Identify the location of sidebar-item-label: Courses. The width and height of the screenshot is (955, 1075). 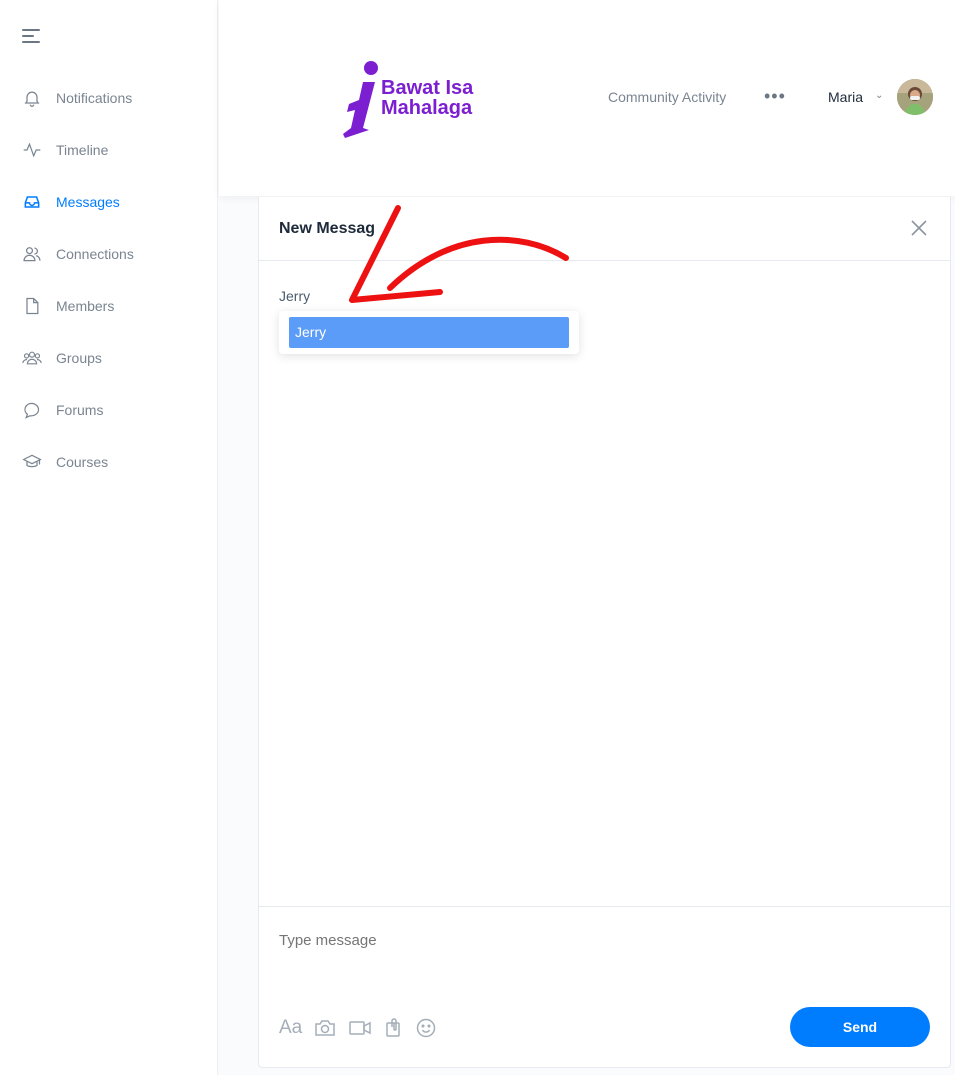
(82, 462).